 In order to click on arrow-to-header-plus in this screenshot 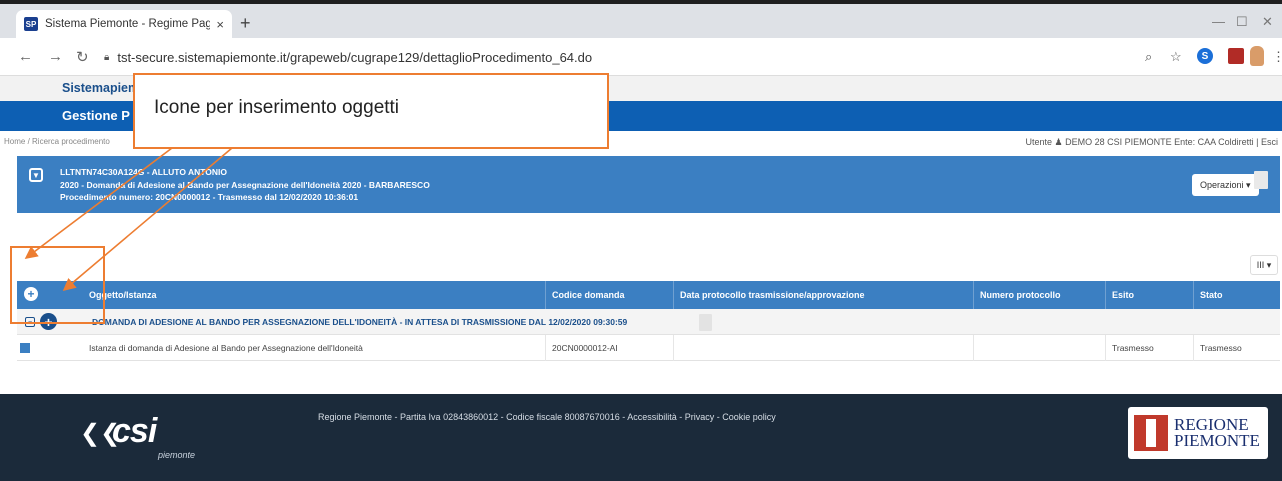, I will do `click(98, 203)`.